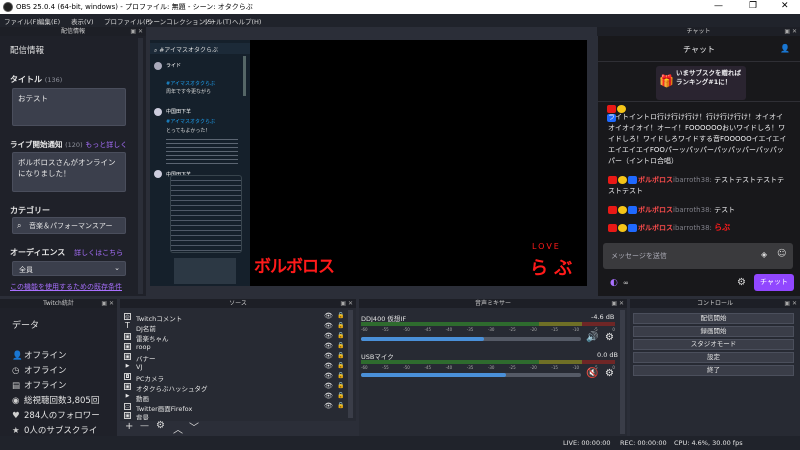  What do you see at coordinates (698, 256) in the screenshot?
I see `chat-input: メッセージを送信 ◈ ☺` at bounding box center [698, 256].